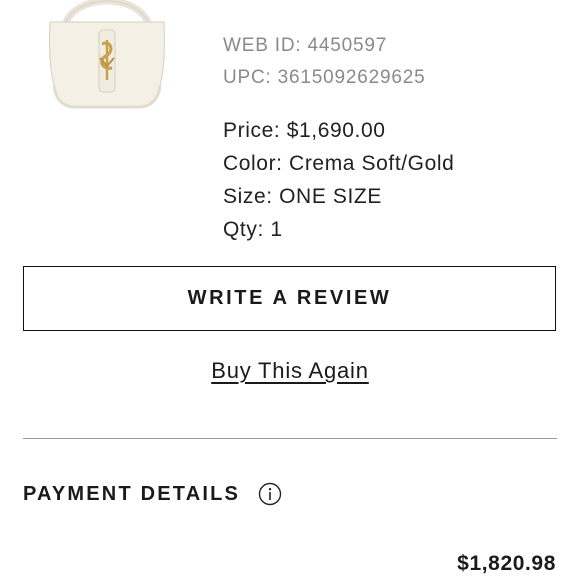 The image size is (580, 580). What do you see at coordinates (290, 438) in the screenshot?
I see `section-divider` at bounding box center [290, 438].